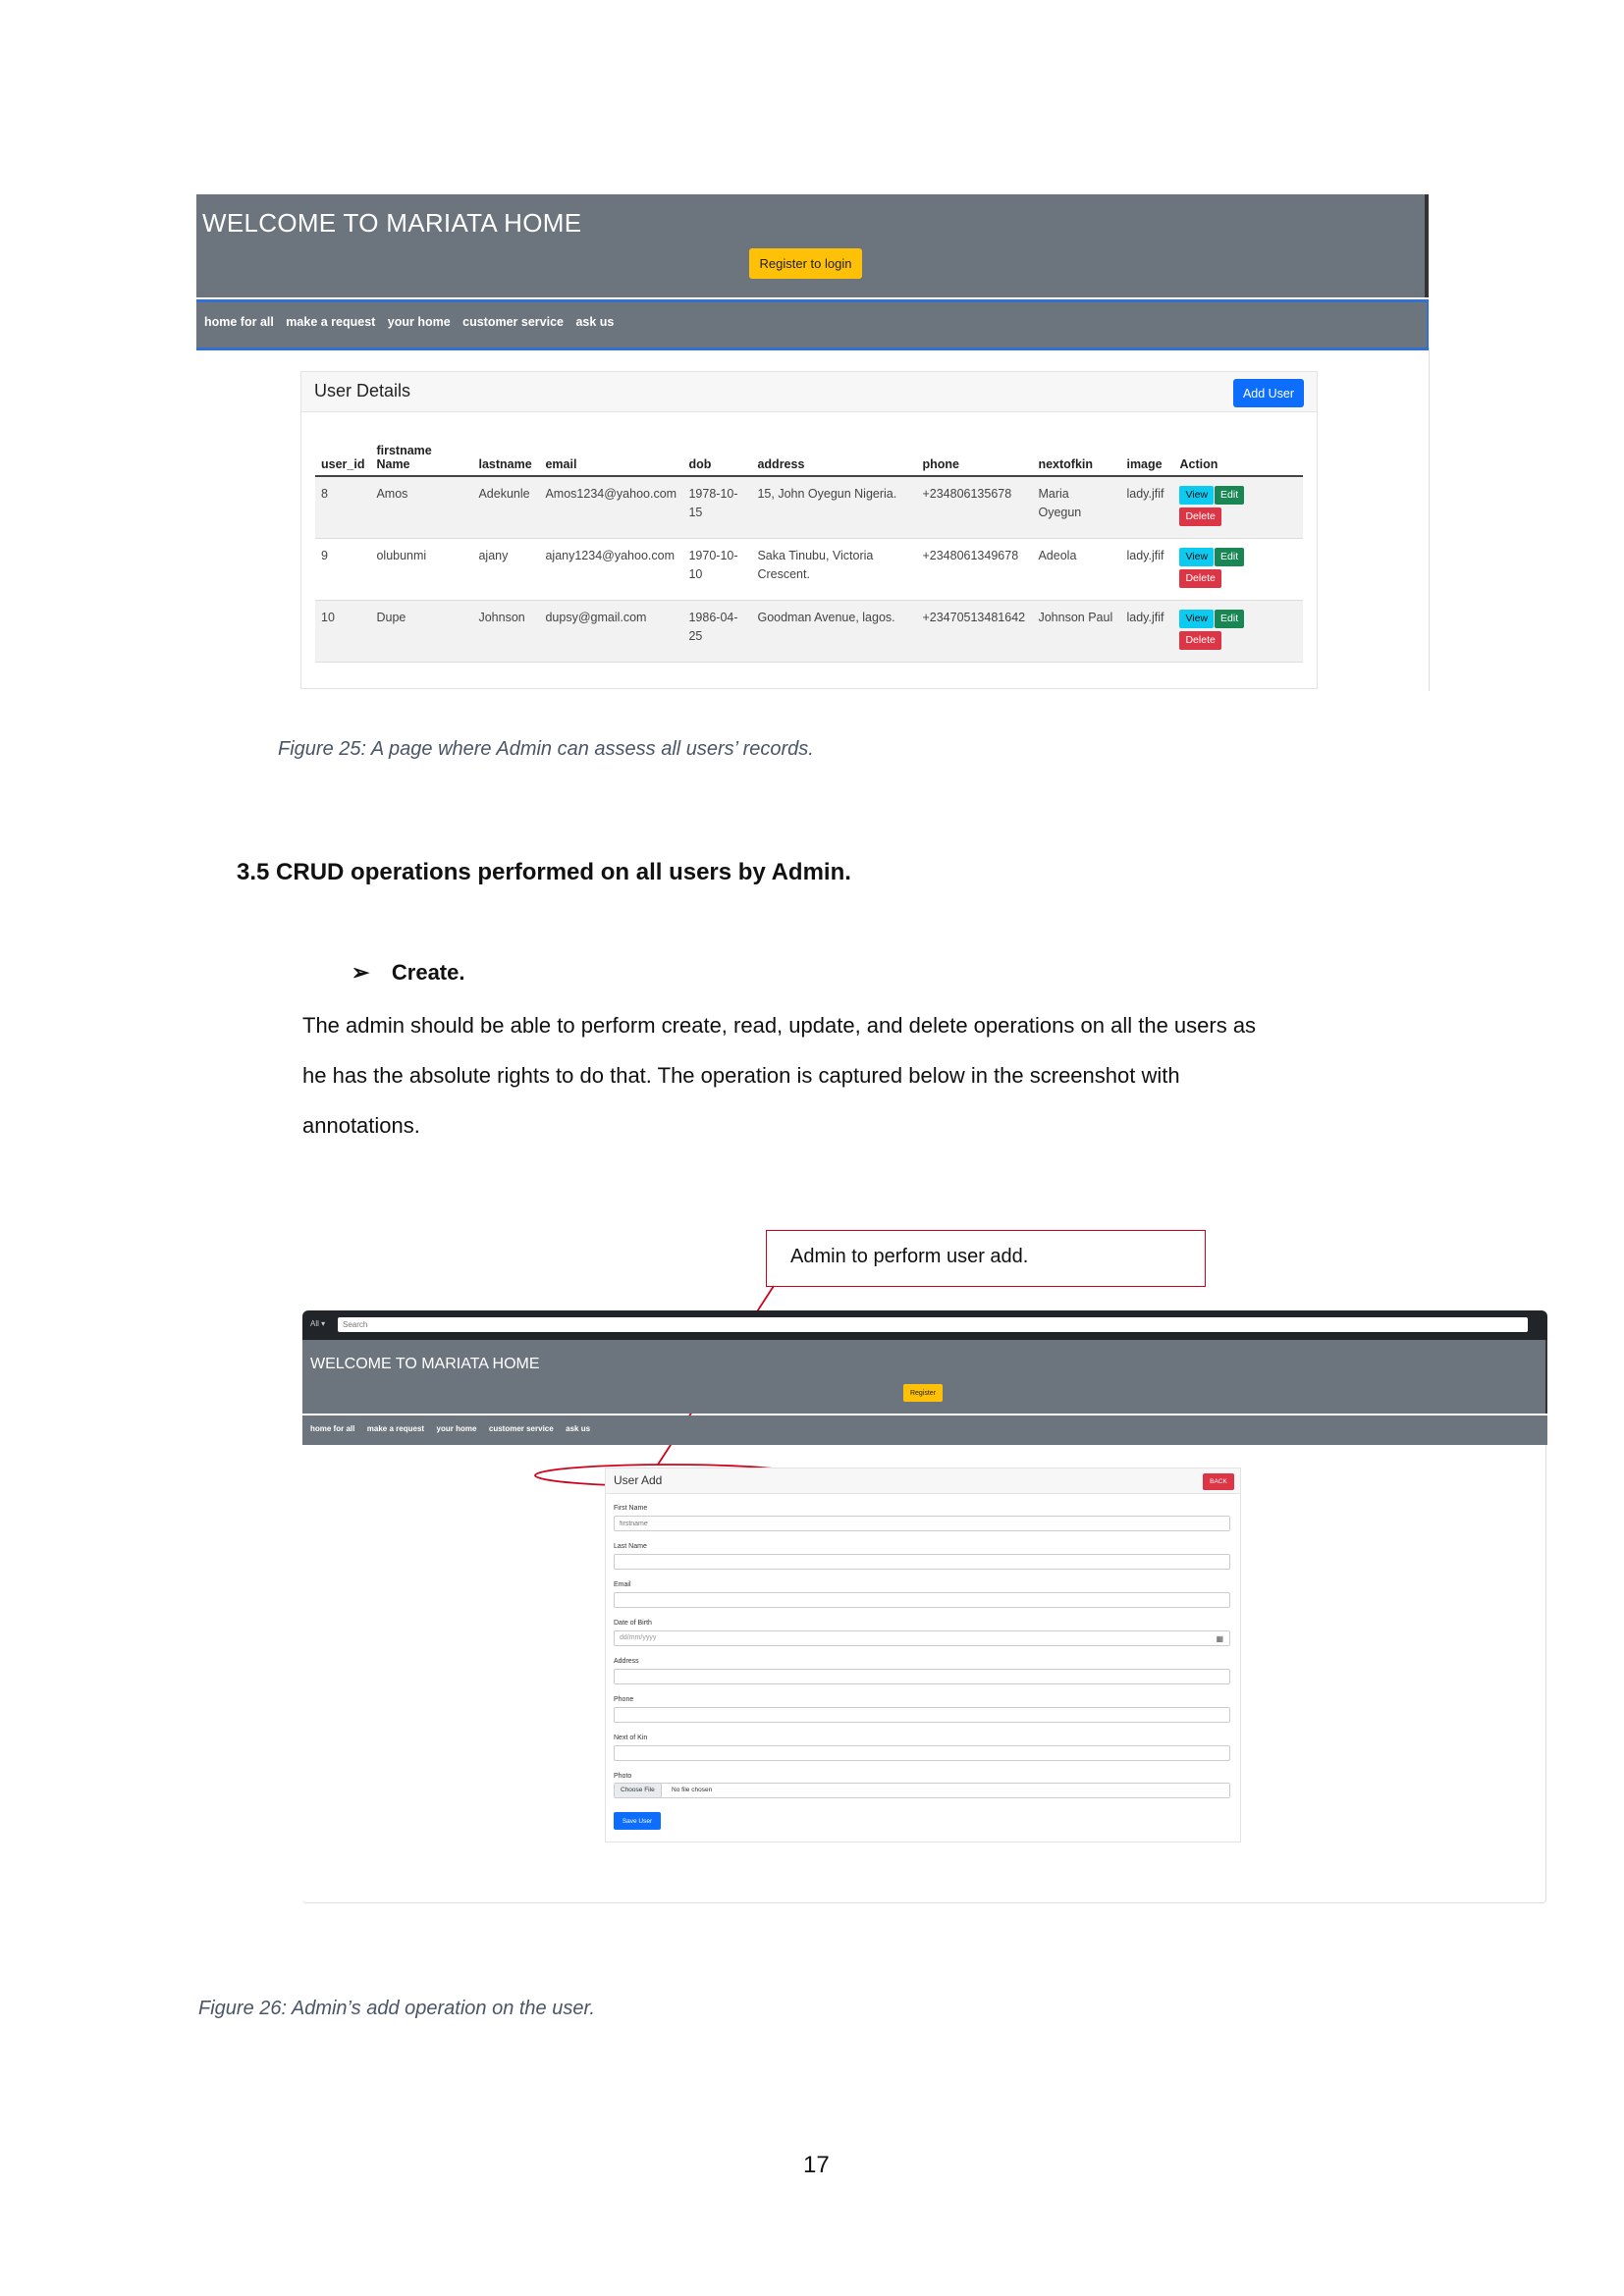 This screenshot has width=1624, height=2296. I want to click on search-scope-dropdown: All ▾, so click(317, 1324).